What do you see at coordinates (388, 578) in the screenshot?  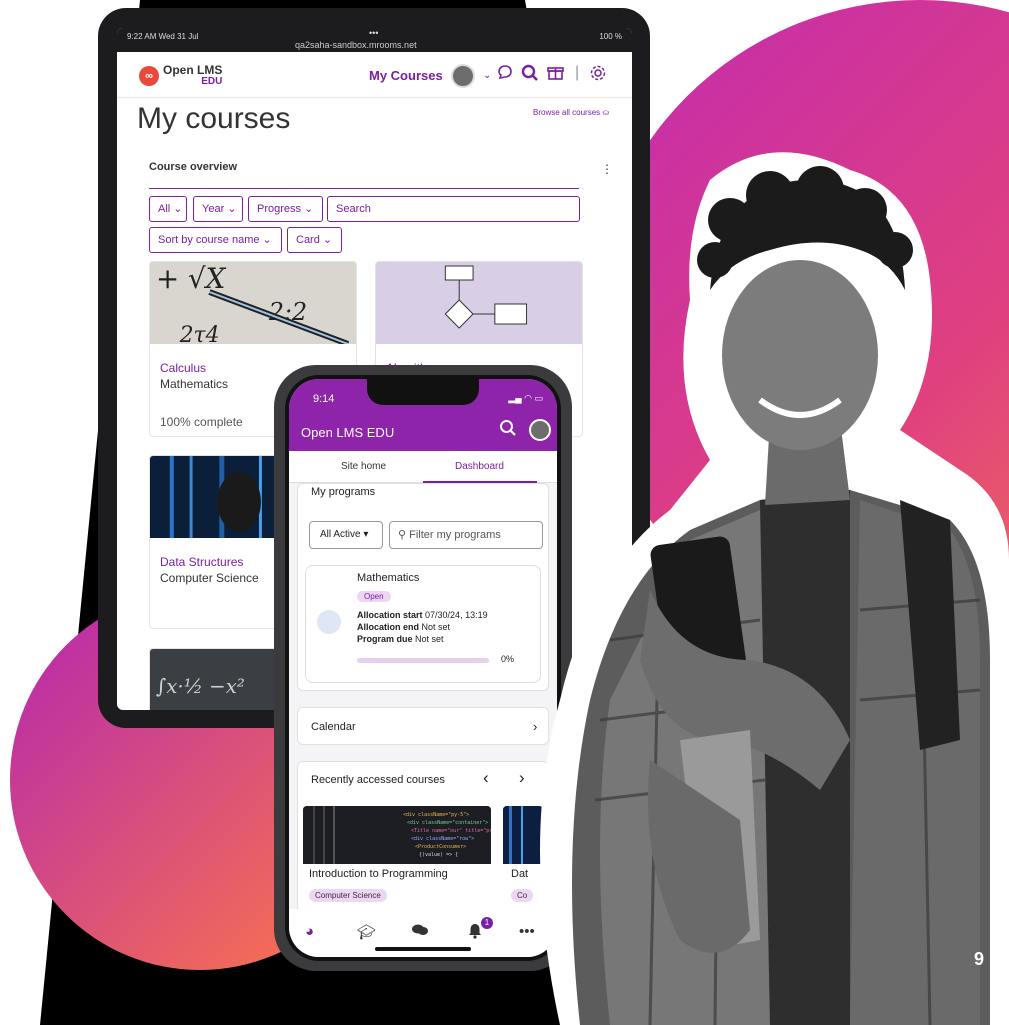 I see `program-title: Mathematics` at bounding box center [388, 578].